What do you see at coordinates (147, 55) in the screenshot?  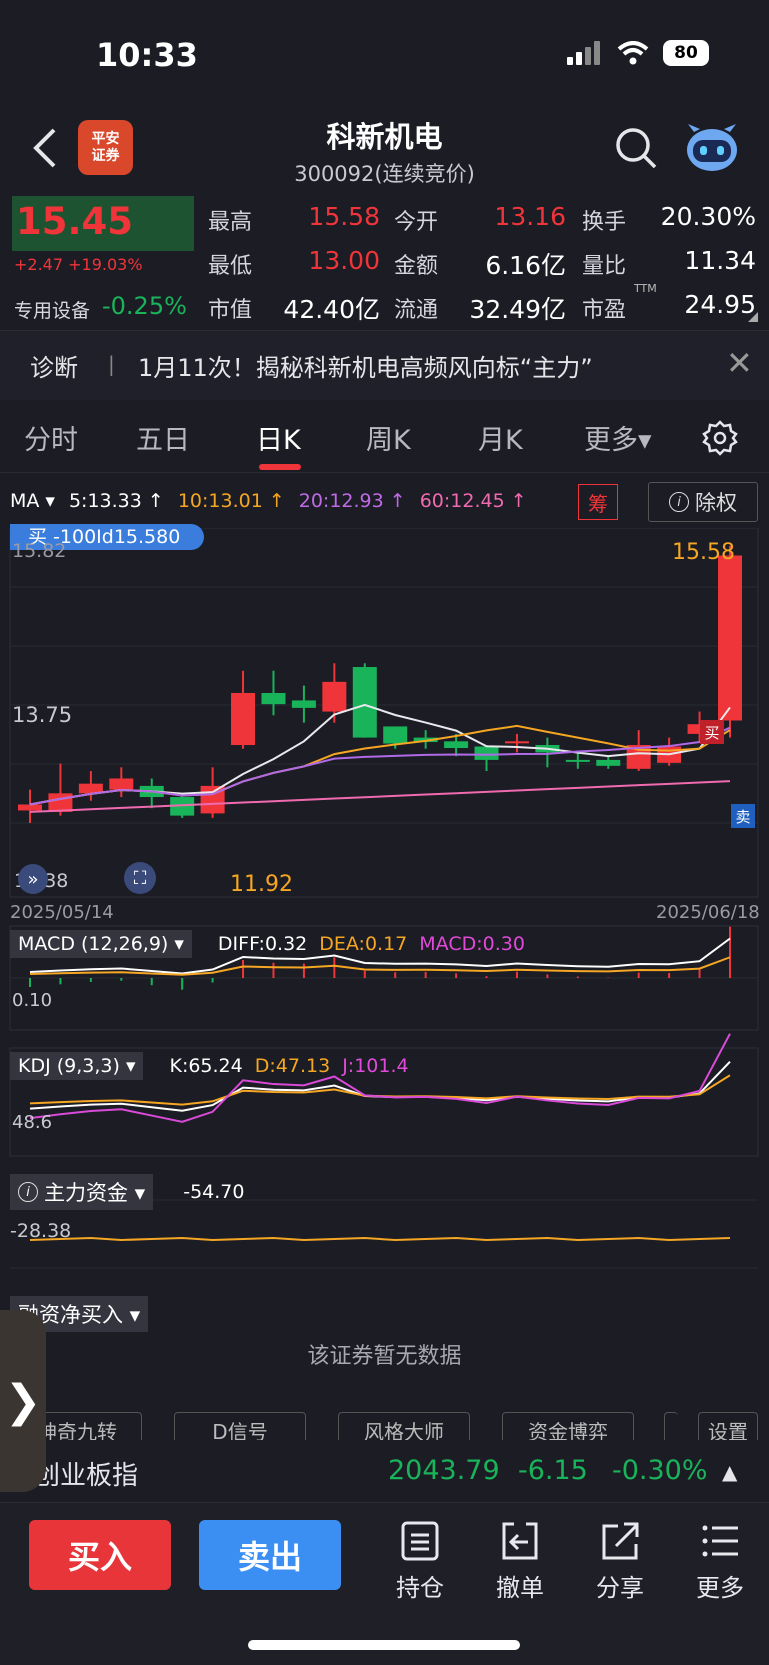 I see `status-time: 10:33` at bounding box center [147, 55].